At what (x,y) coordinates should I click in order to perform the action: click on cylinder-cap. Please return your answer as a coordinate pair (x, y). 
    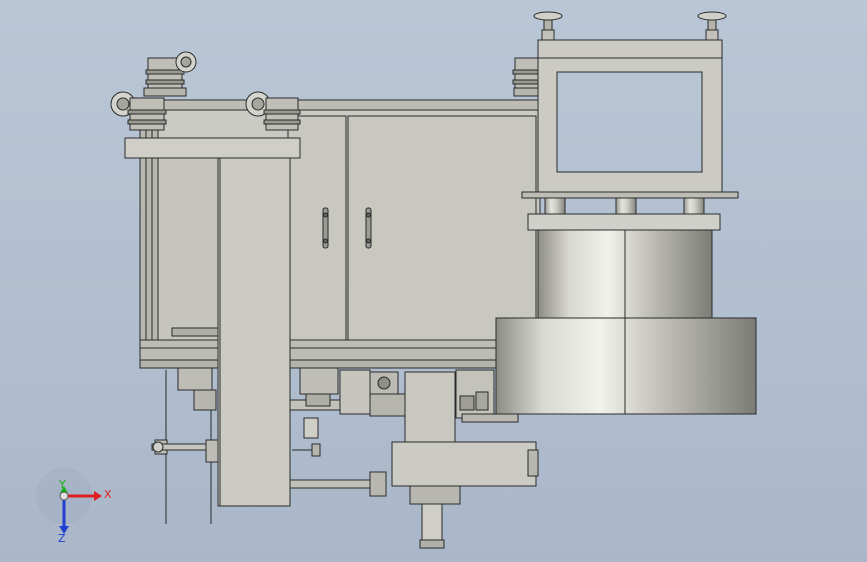
    Looking at the image, I should click on (624, 222).